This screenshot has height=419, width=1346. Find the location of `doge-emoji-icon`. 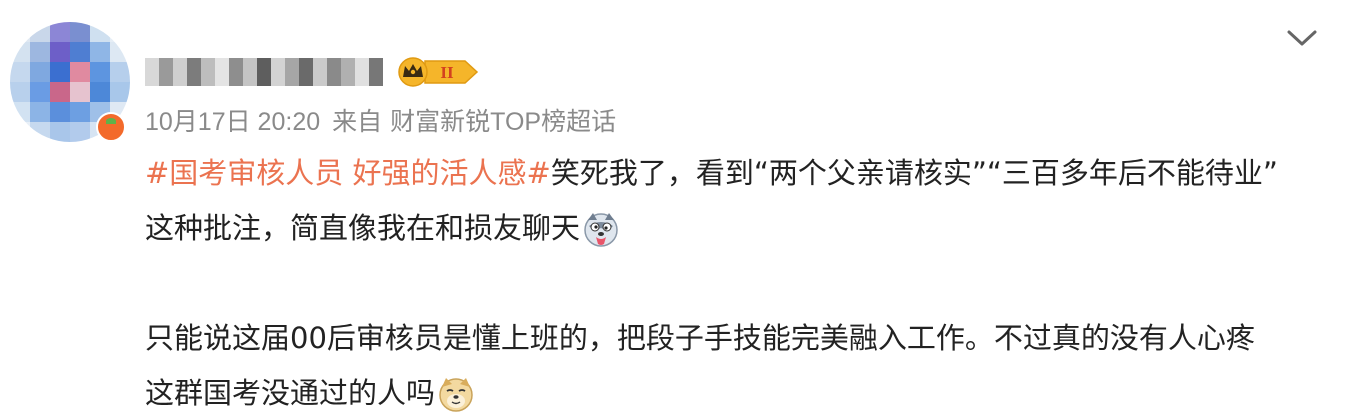

doge-emoji-icon is located at coordinates (456, 394).